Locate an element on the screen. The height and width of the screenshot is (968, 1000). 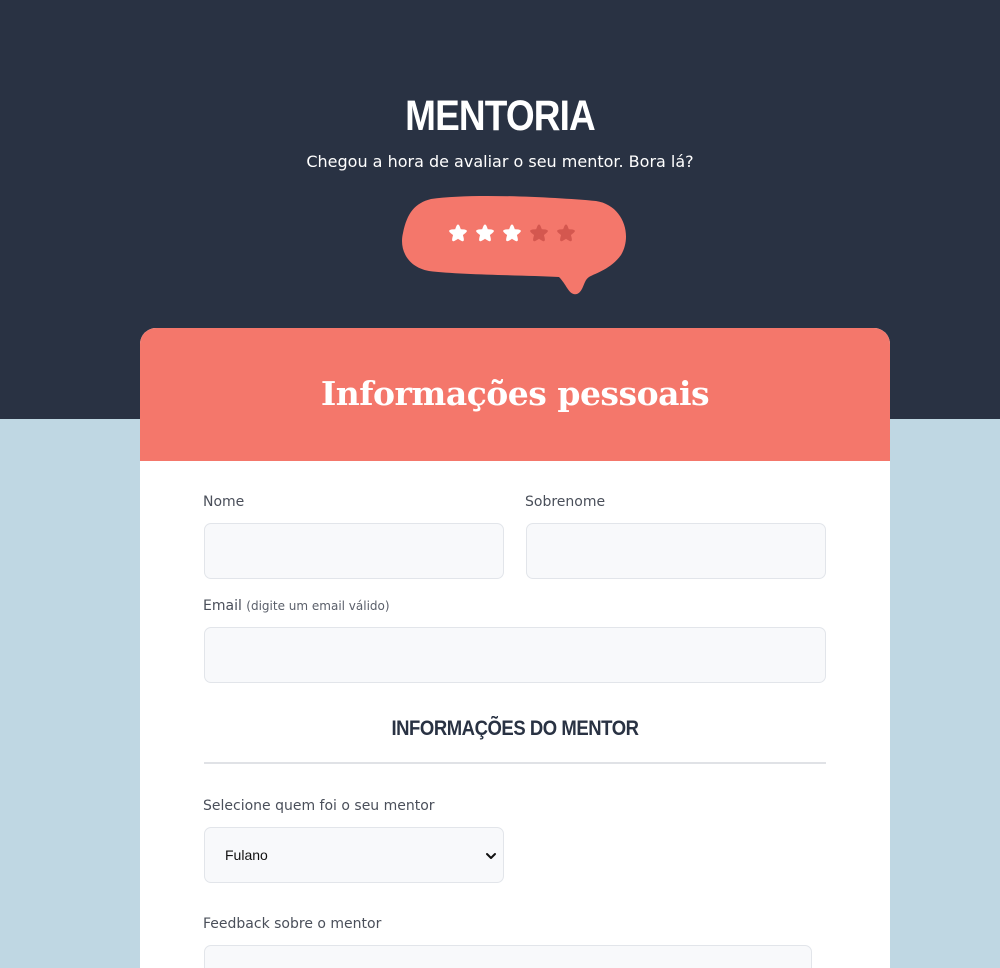
email-field is located at coordinates (515, 655).